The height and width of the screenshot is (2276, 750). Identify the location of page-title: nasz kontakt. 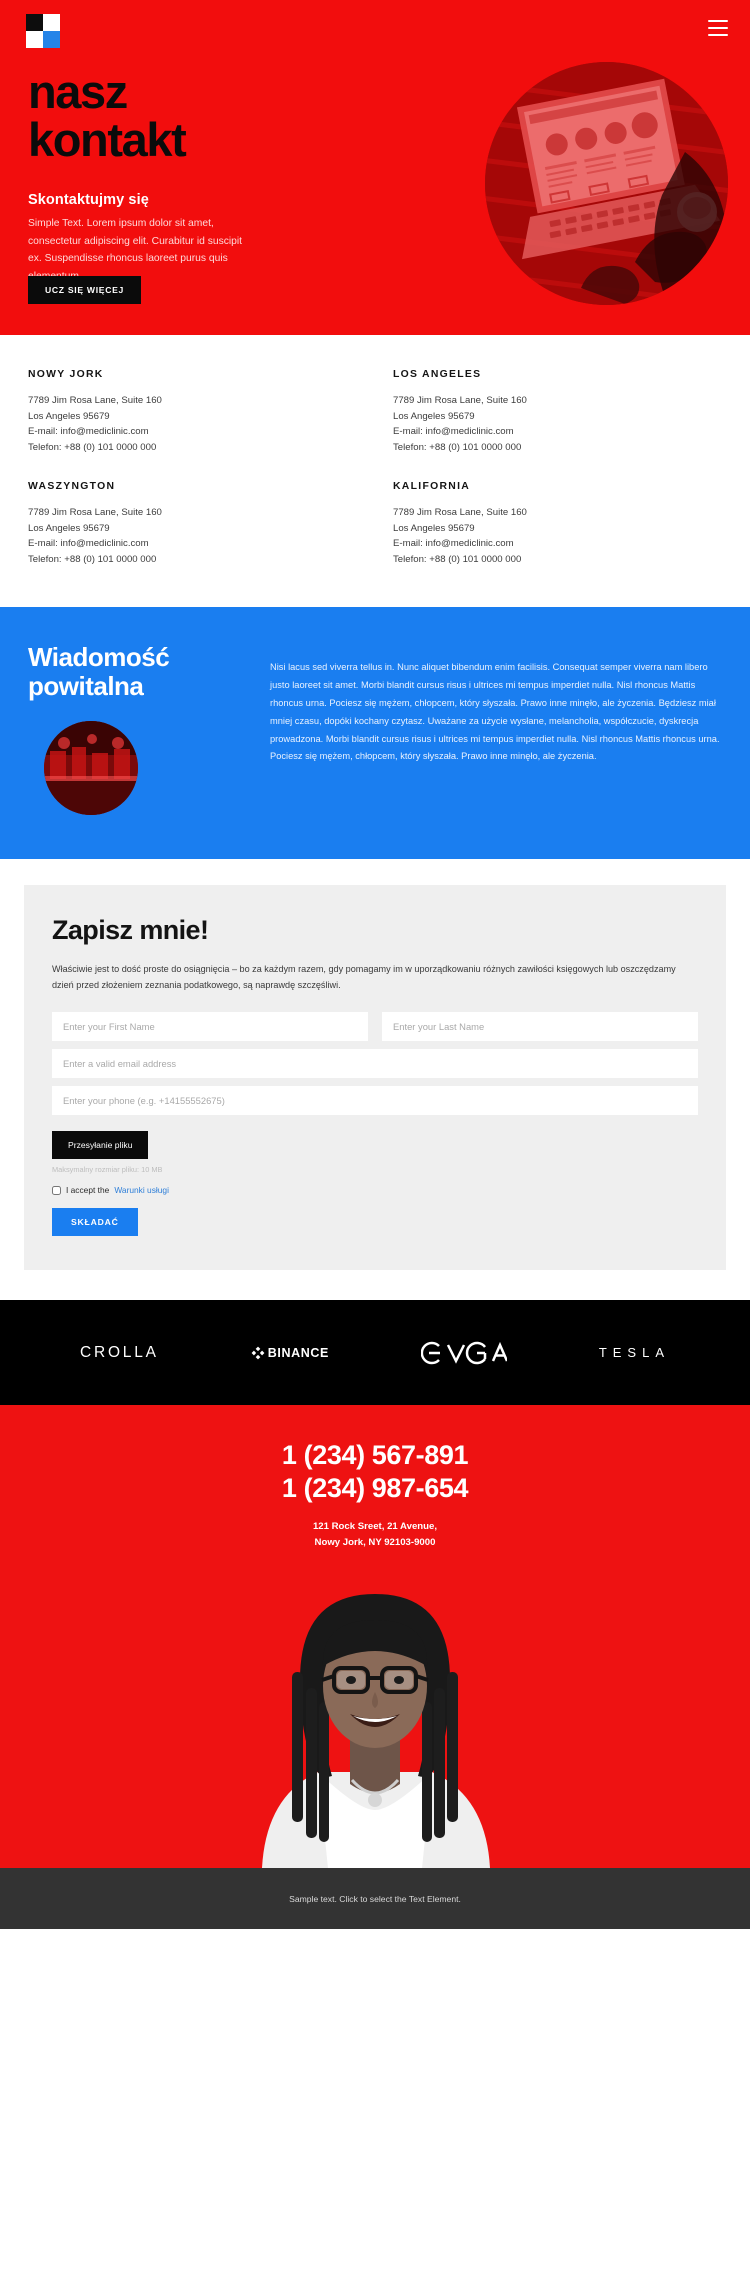
(178, 116).